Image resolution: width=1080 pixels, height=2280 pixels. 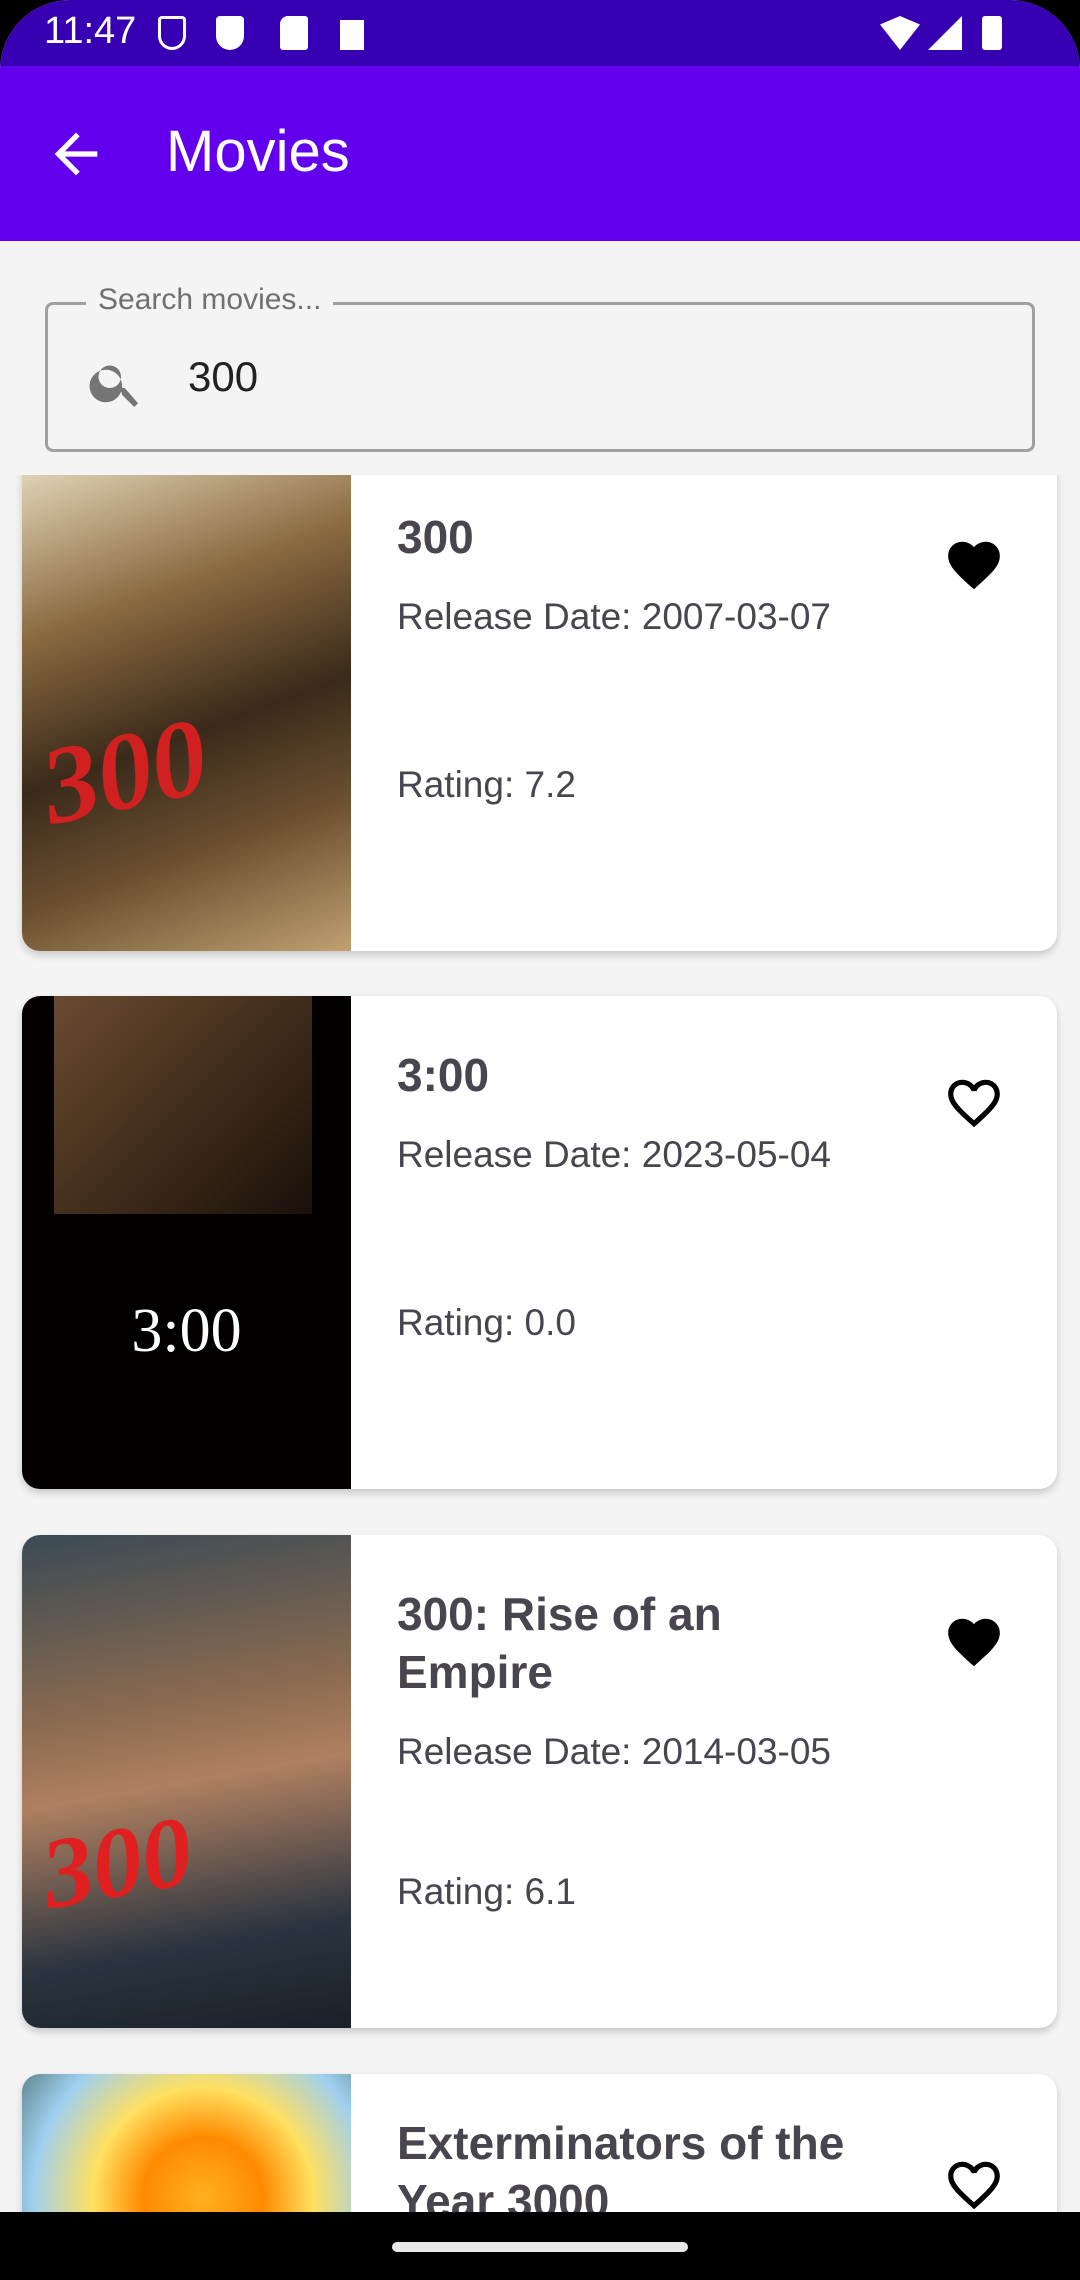 I want to click on arrow-left-icon, so click(x=76, y=154).